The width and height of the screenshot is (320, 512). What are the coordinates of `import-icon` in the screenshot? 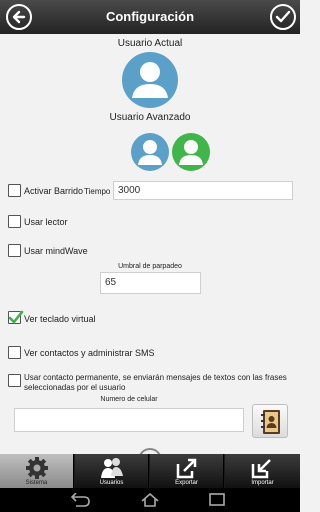 It's located at (261, 469).